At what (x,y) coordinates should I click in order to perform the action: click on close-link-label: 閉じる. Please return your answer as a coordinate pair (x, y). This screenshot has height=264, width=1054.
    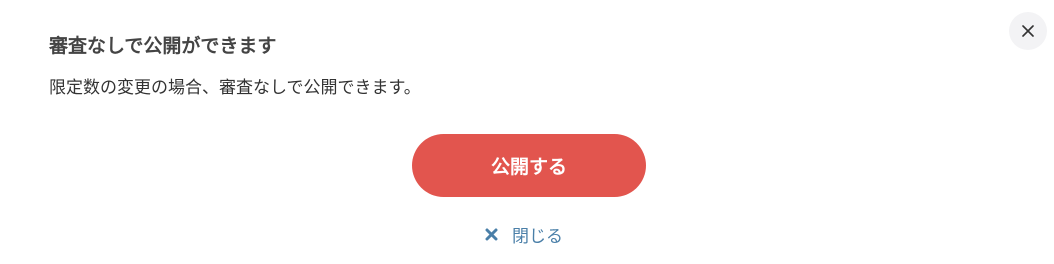
    Looking at the image, I should click on (537, 236).